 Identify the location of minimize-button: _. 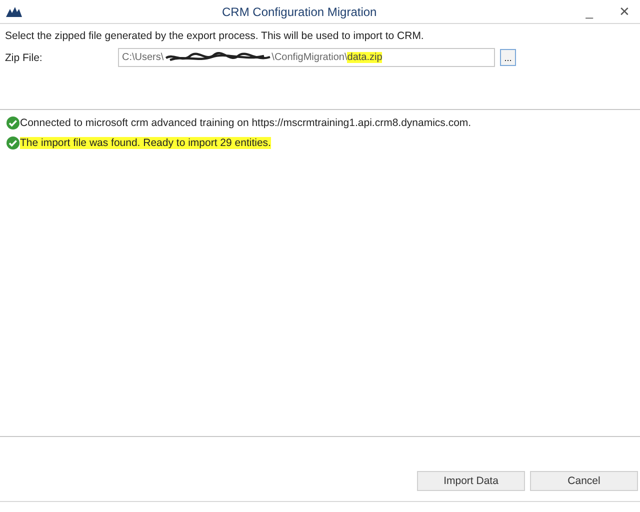
(589, 11).